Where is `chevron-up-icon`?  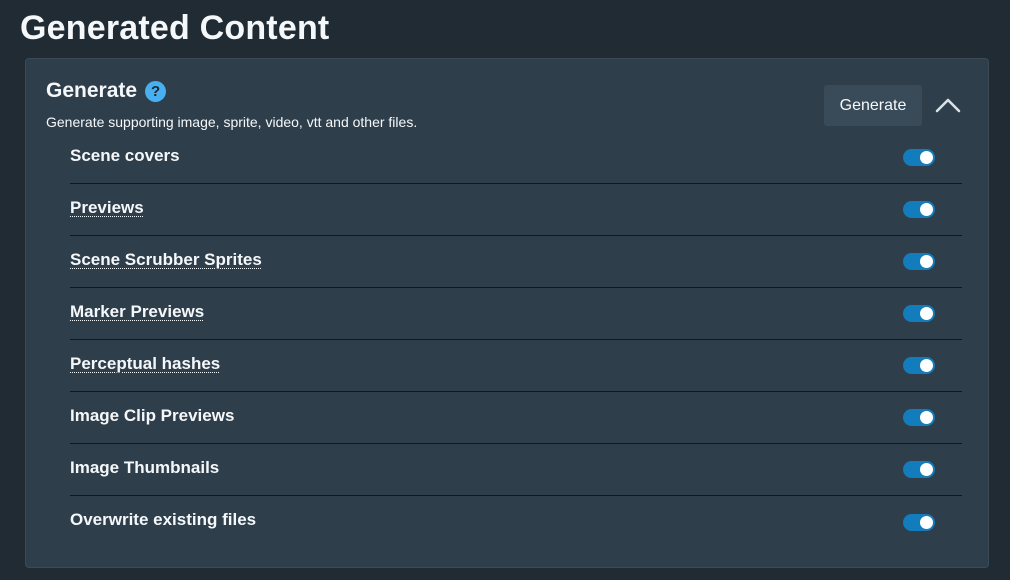 chevron-up-icon is located at coordinates (948, 105).